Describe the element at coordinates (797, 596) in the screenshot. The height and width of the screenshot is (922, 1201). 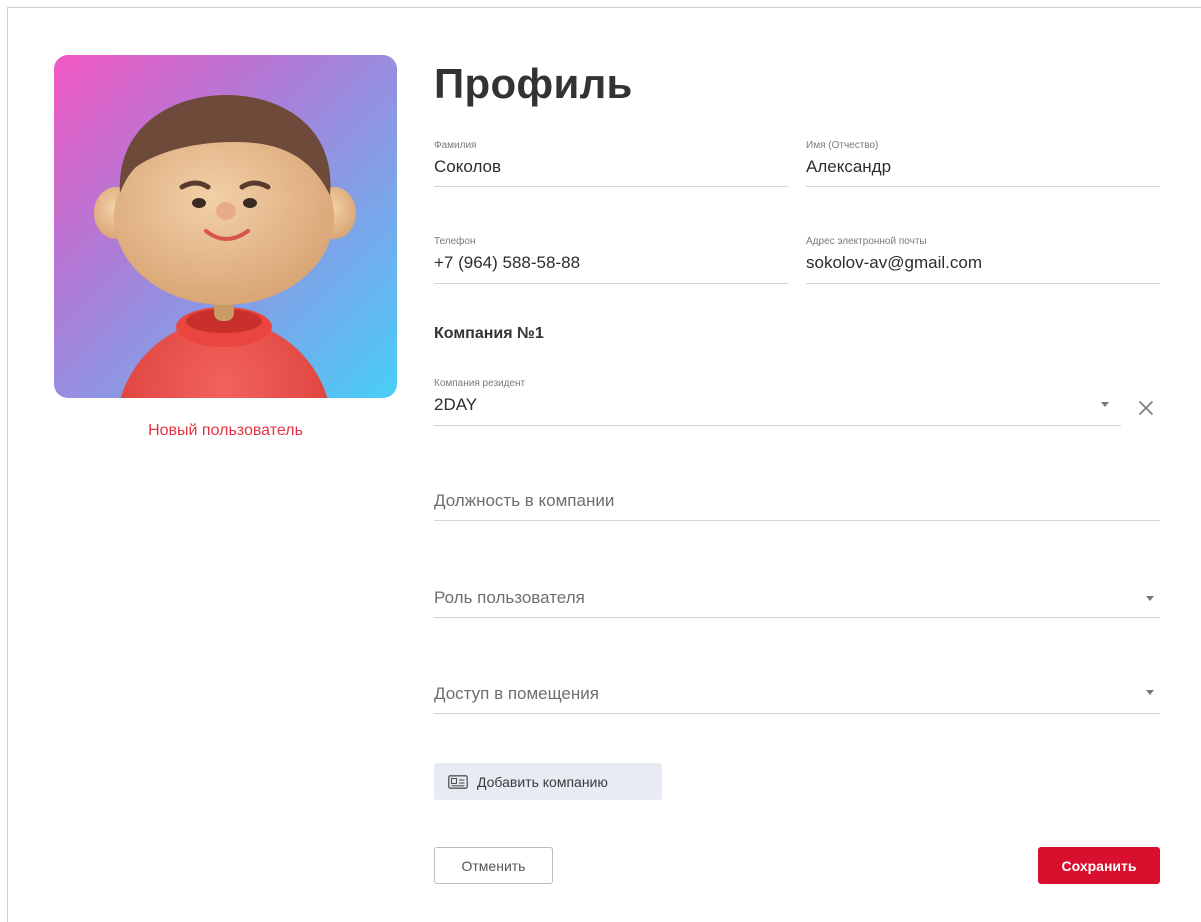
I see `role-select: Роль пользователя` at that location.